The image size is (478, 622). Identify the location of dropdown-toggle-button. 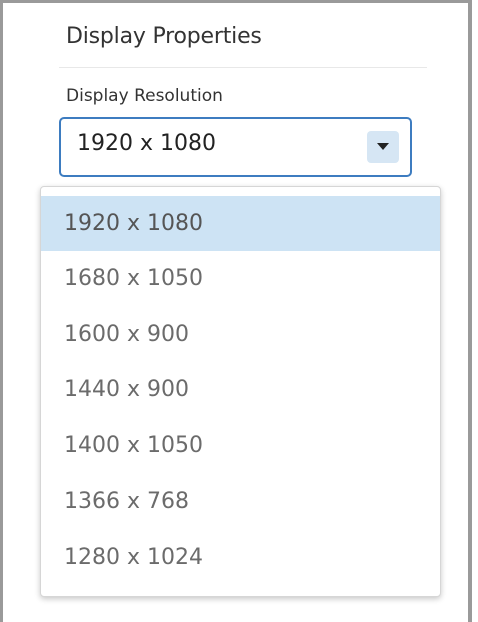
(383, 147).